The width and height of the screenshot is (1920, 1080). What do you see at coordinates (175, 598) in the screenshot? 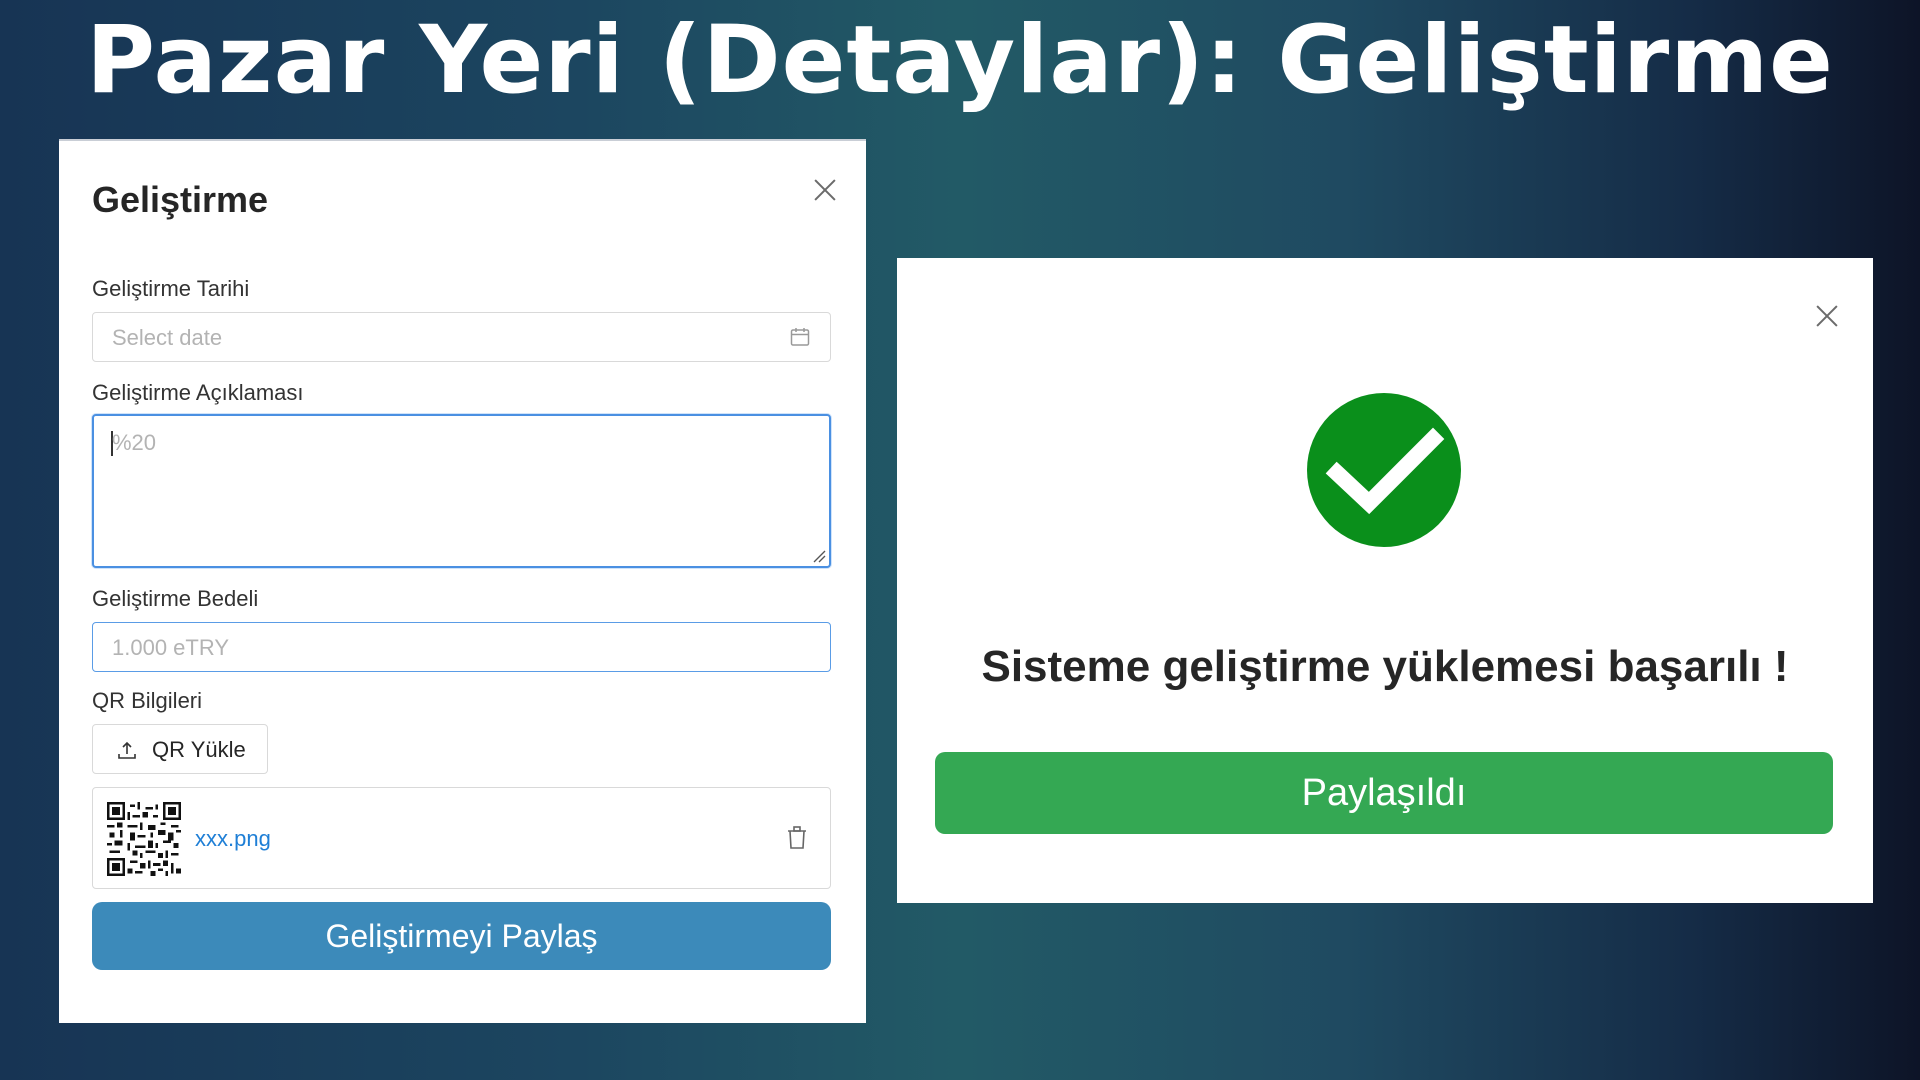
I see `cost-label: Geliştirme Bedeli` at bounding box center [175, 598].